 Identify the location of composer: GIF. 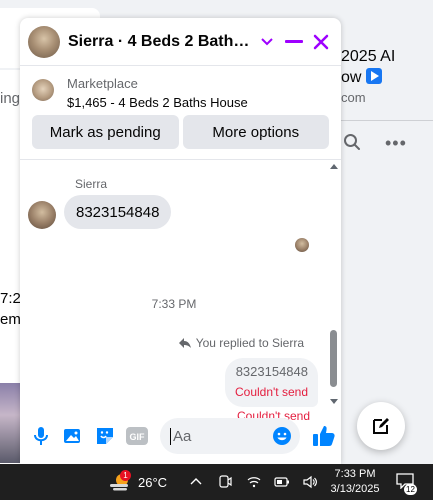
(180, 436).